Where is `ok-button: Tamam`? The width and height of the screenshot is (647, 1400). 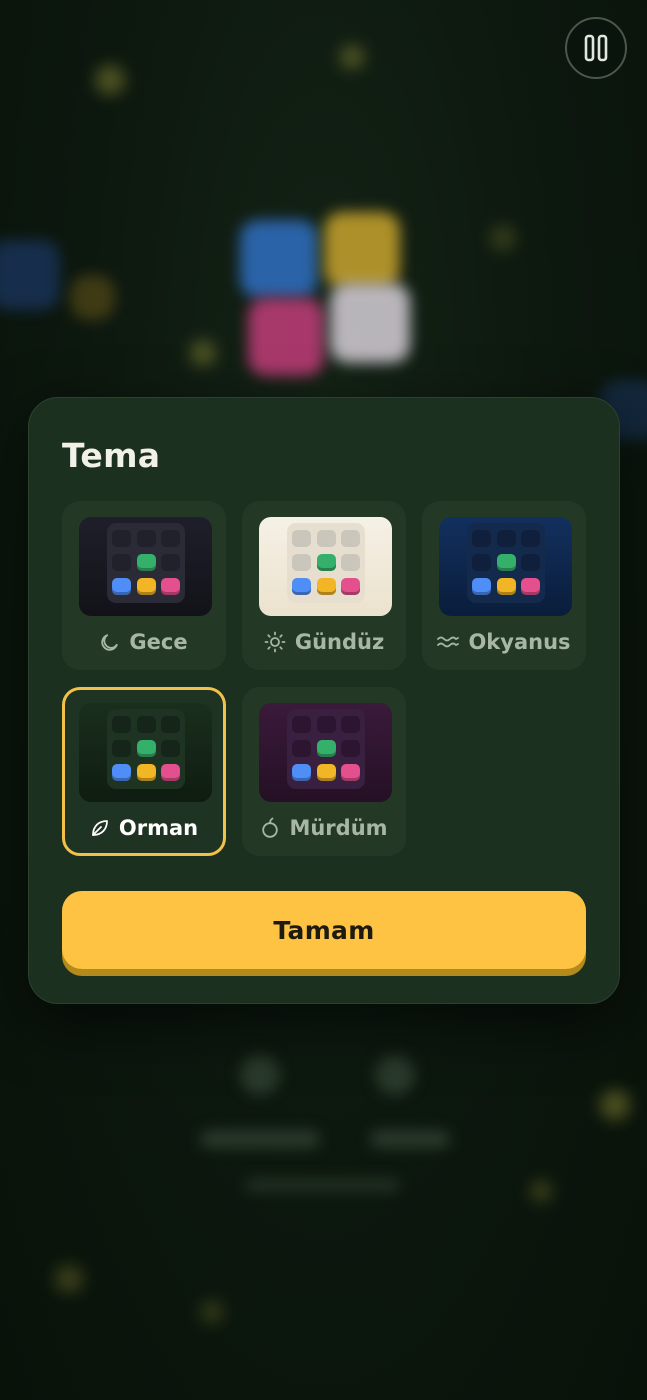
ok-button: Tamam is located at coordinates (324, 933).